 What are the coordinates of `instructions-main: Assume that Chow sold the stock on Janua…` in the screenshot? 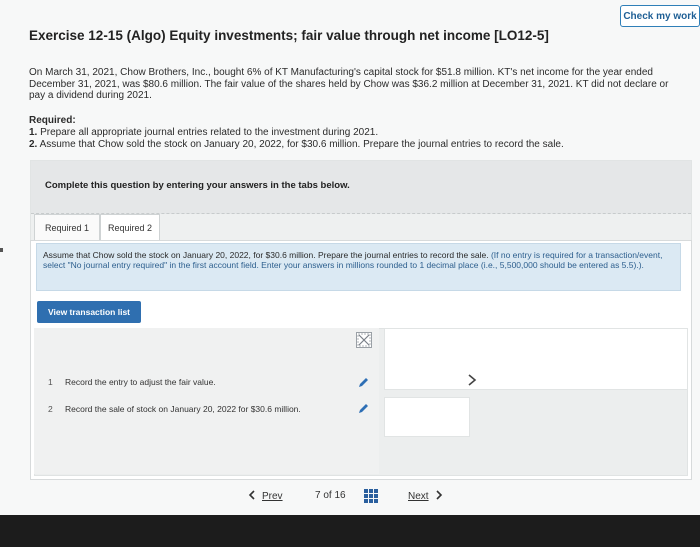 It's located at (266, 255).